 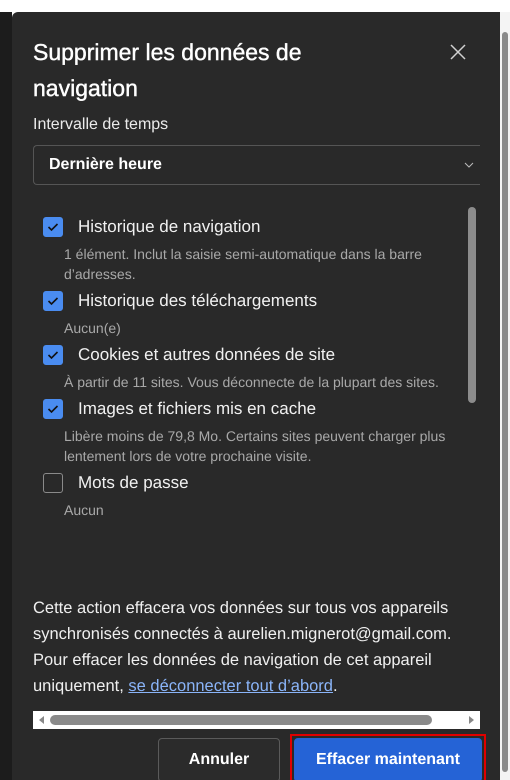 What do you see at coordinates (207, 355) in the screenshot?
I see `option-label: Cookies et autres données de site` at bounding box center [207, 355].